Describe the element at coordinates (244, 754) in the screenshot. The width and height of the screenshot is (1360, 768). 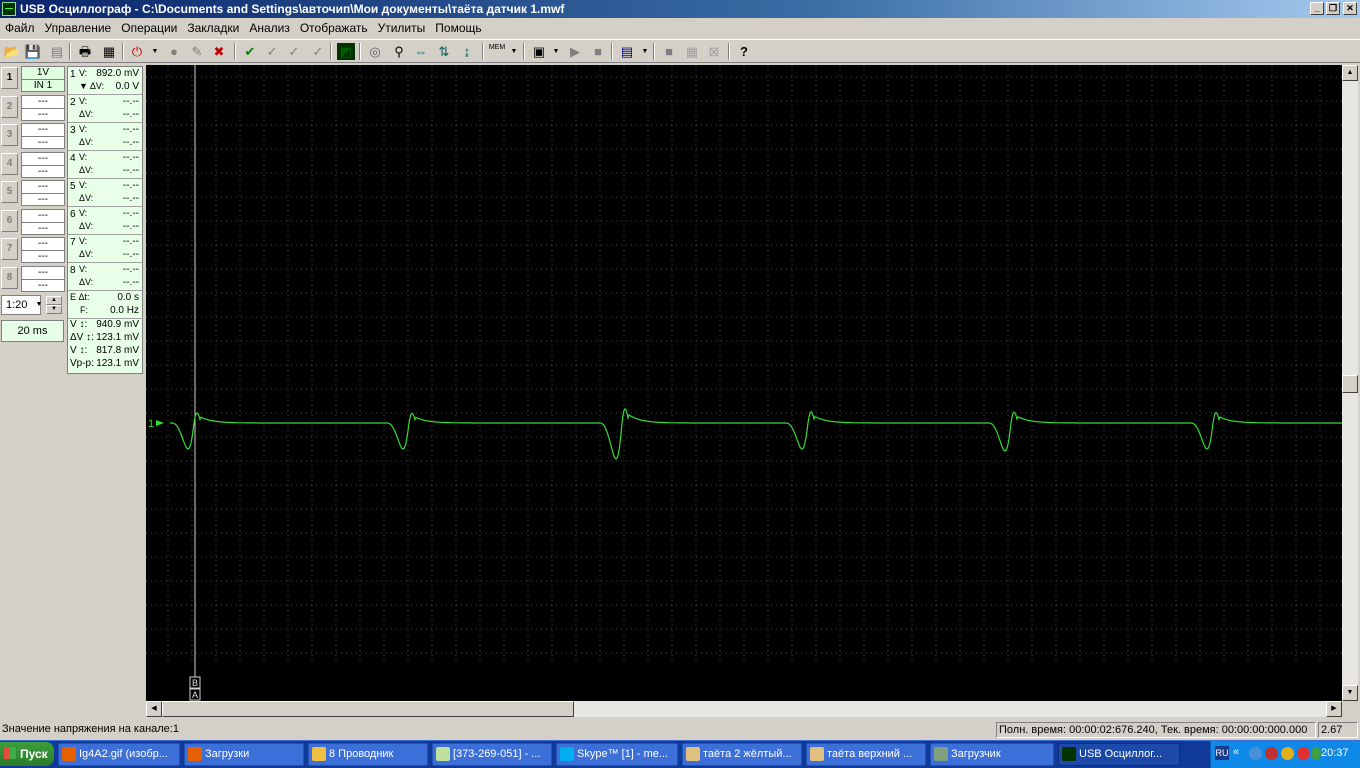
I see `taskbar-item: Загрузки` at that location.